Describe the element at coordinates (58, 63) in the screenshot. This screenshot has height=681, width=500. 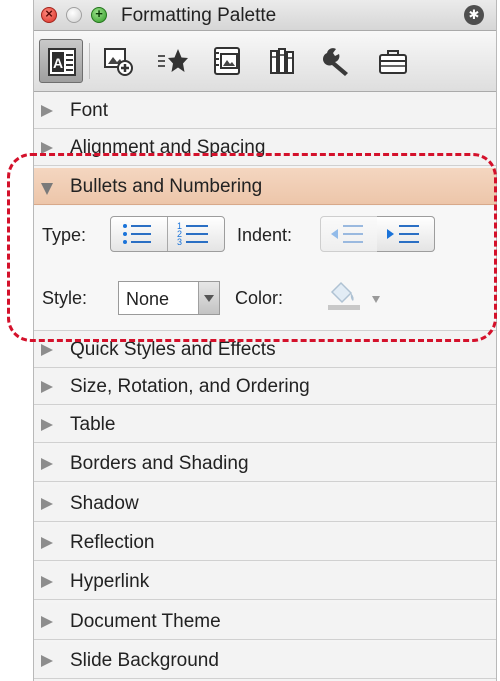
I see `svg-text: A` at that location.